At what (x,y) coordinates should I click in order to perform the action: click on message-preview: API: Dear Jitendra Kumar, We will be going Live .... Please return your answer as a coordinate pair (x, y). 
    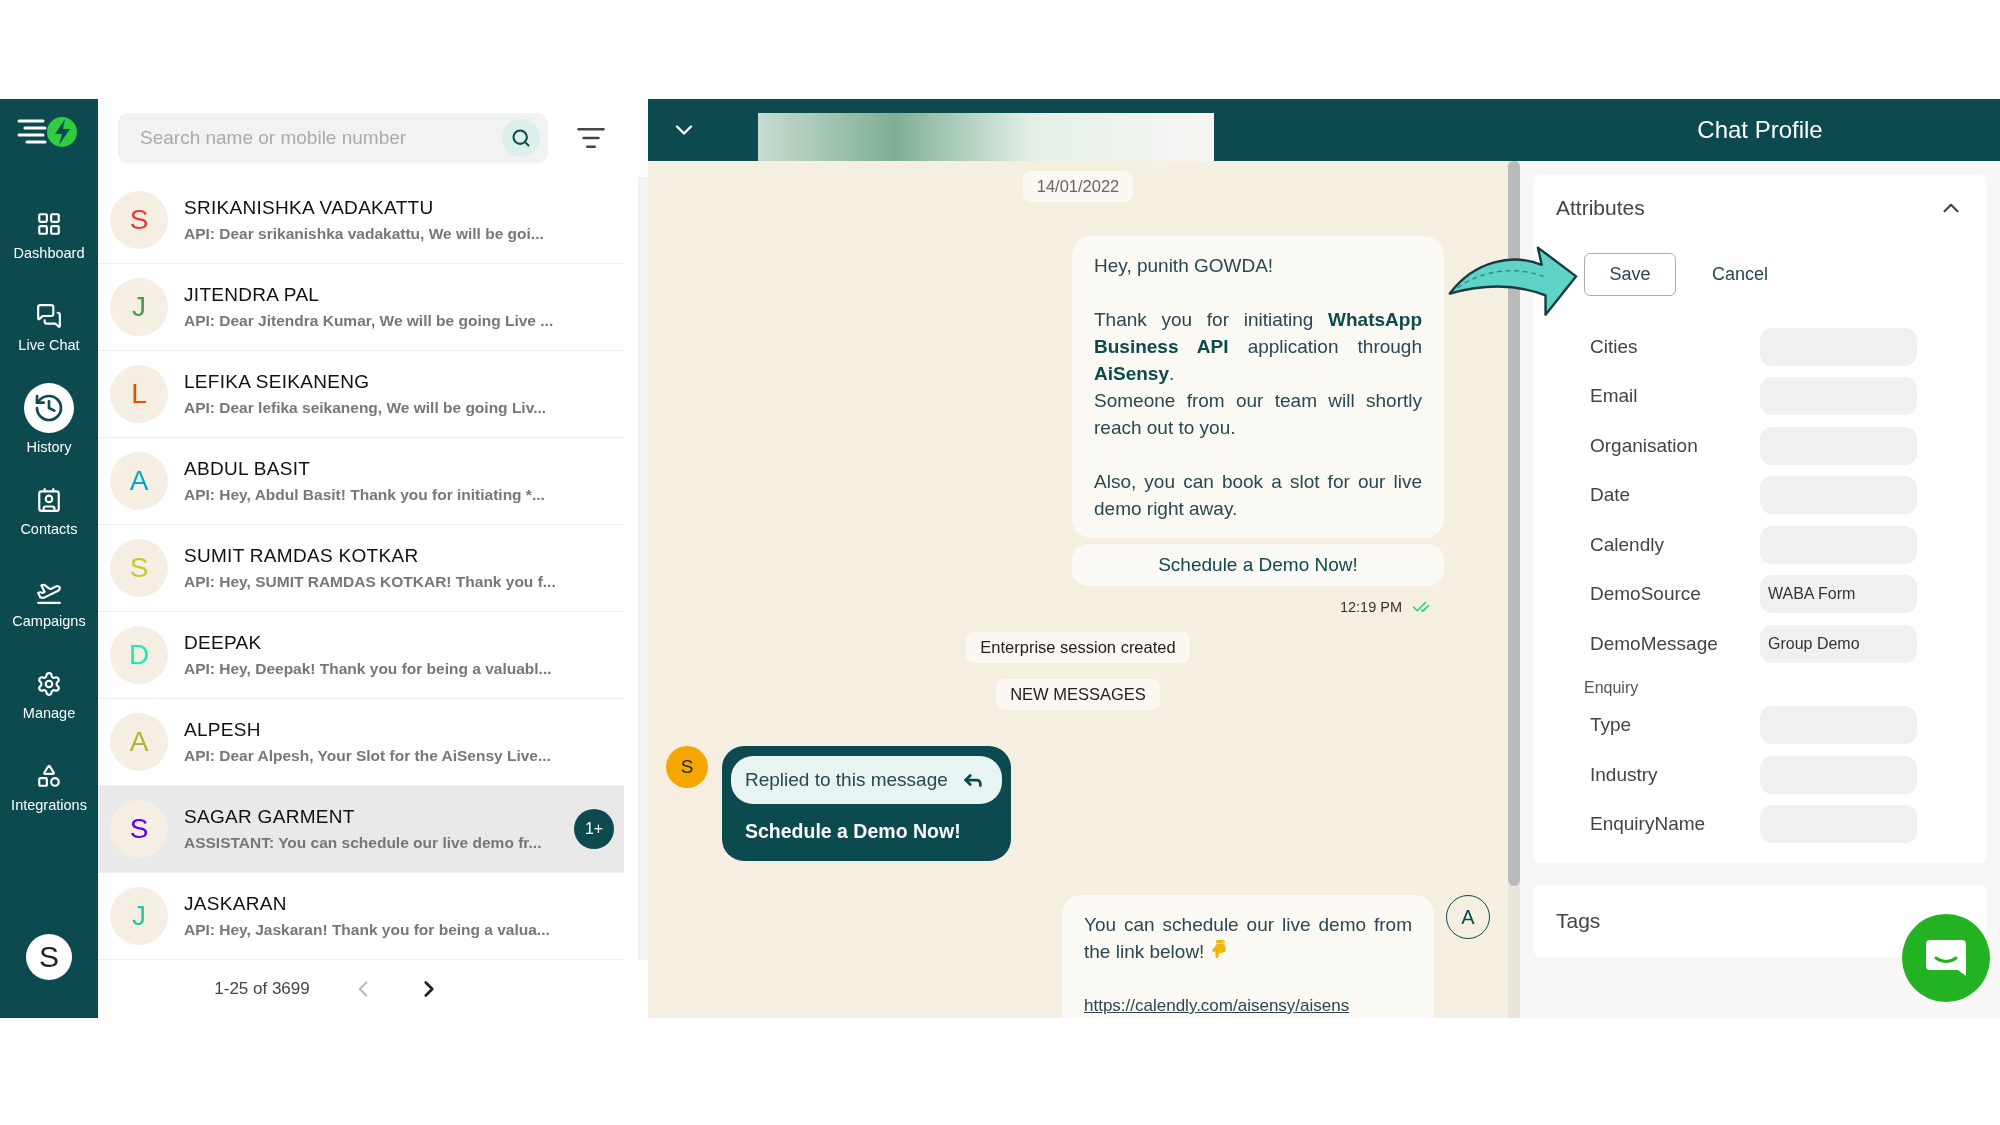
    Looking at the image, I should click on (369, 321).